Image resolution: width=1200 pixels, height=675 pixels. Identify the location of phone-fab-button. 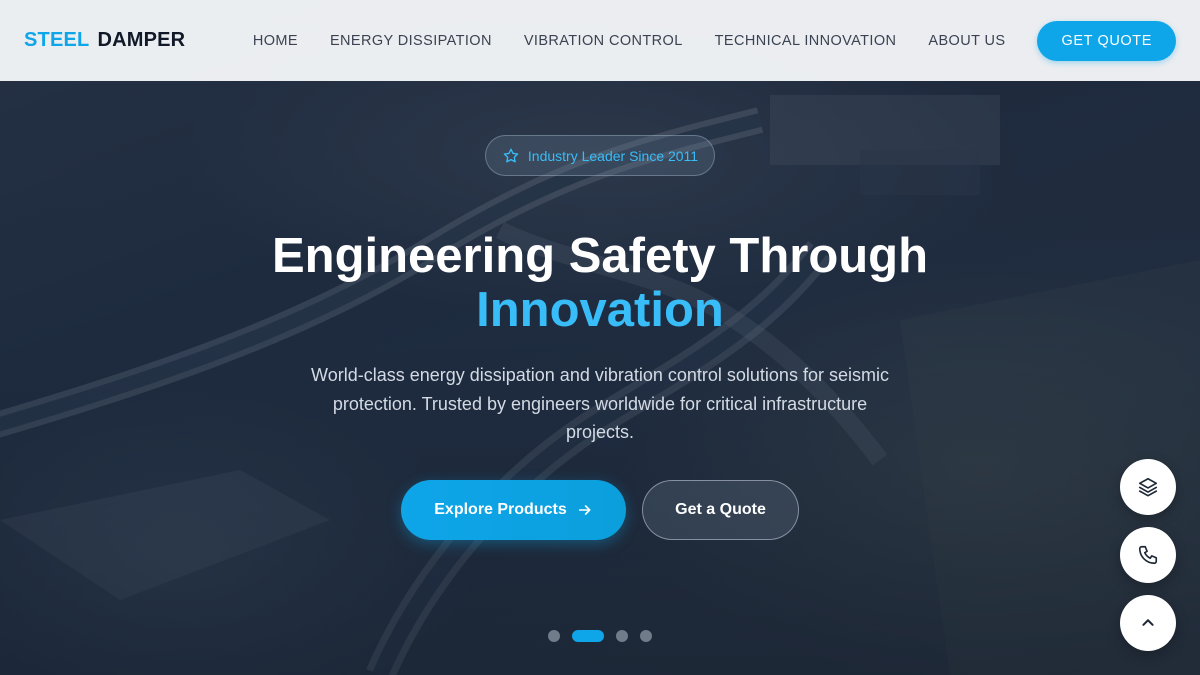
(1148, 555).